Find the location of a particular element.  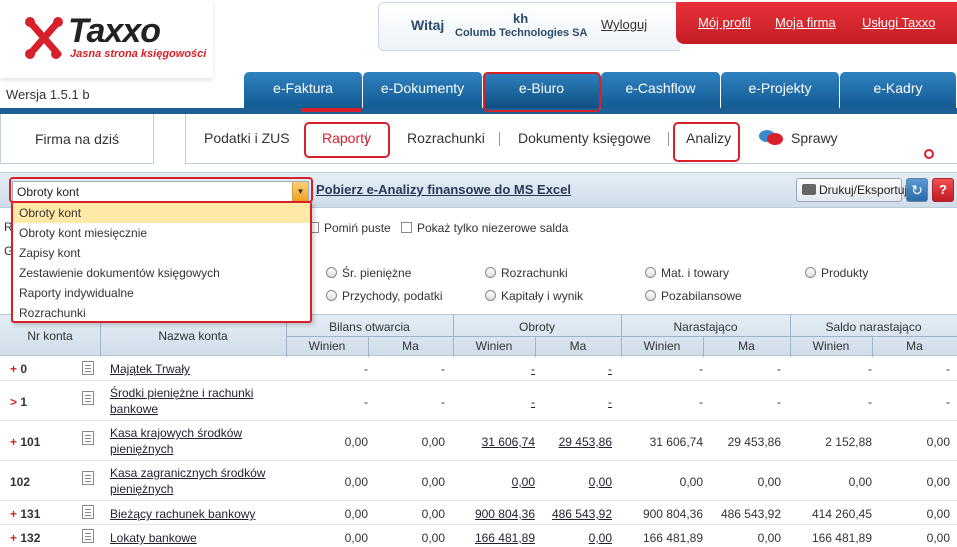

radio-produkty: Produkty is located at coordinates (836, 273).